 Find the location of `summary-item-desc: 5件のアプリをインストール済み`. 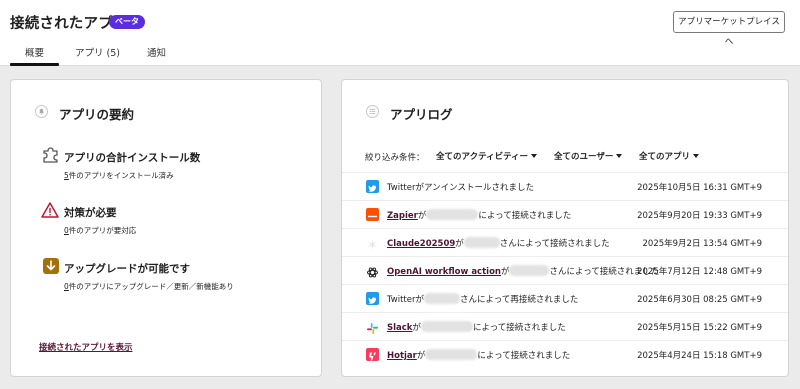

summary-item-desc: 5件のアプリをインストール済み is located at coordinates (119, 175).